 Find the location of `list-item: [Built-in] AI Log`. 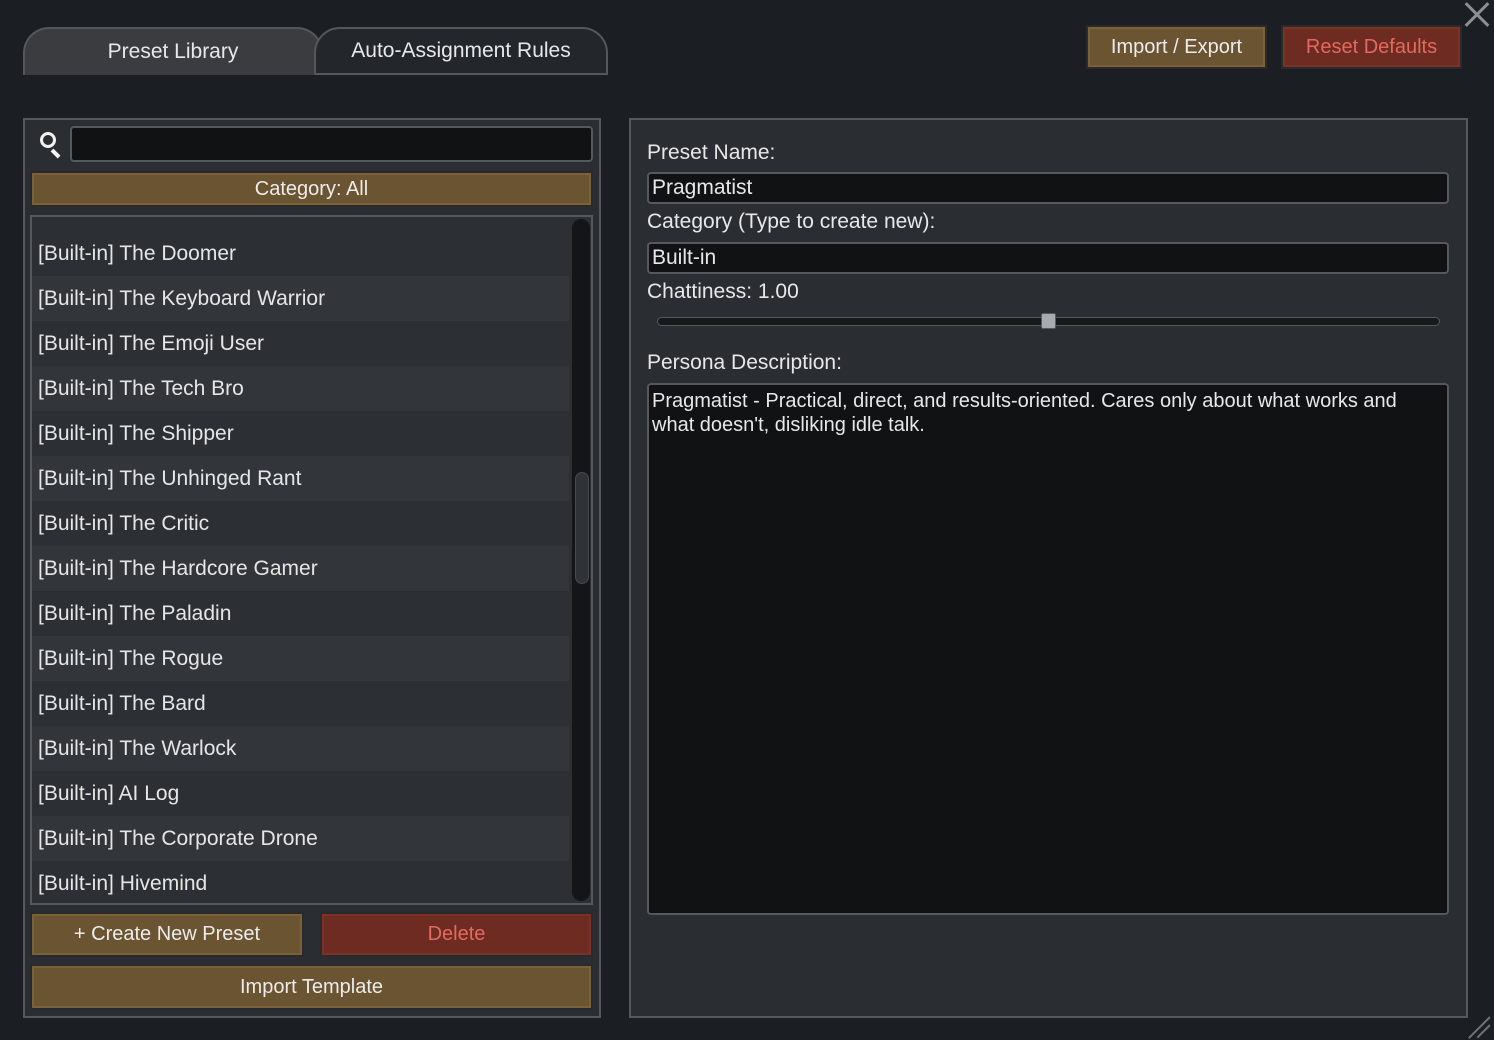

list-item: [Built-in] AI Log is located at coordinates (300, 793).